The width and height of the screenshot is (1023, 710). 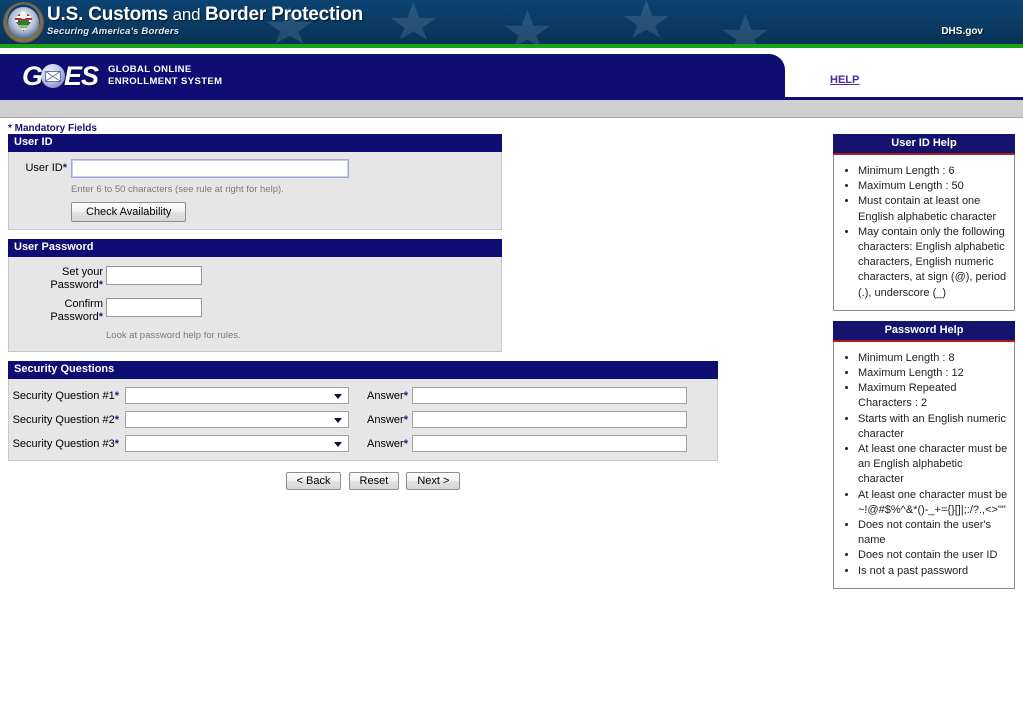 What do you see at coordinates (237, 443) in the screenshot?
I see `security-question-3-dropdown` at bounding box center [237, 443].